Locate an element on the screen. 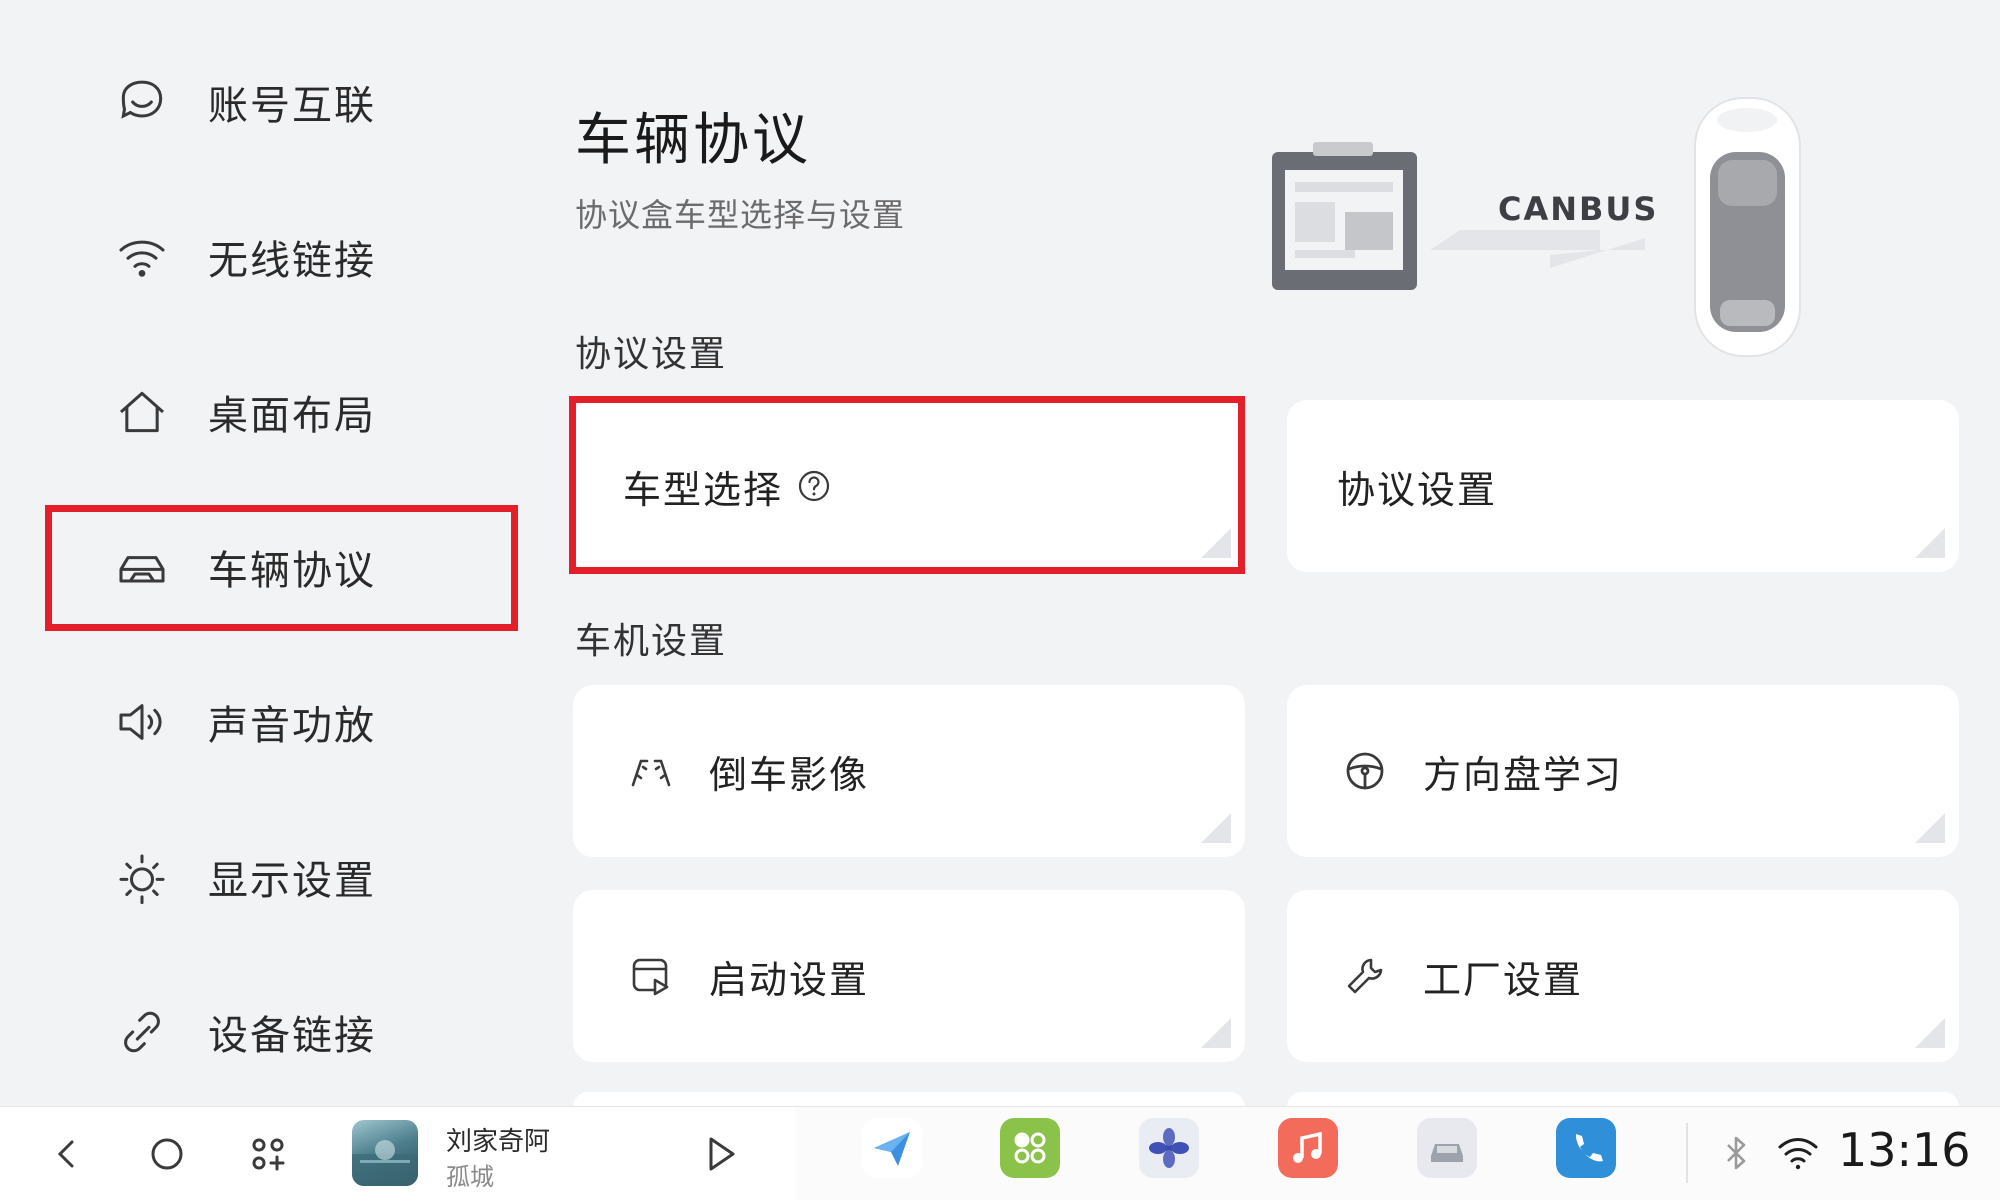  card-highlight is located at coordinates (907, 485).